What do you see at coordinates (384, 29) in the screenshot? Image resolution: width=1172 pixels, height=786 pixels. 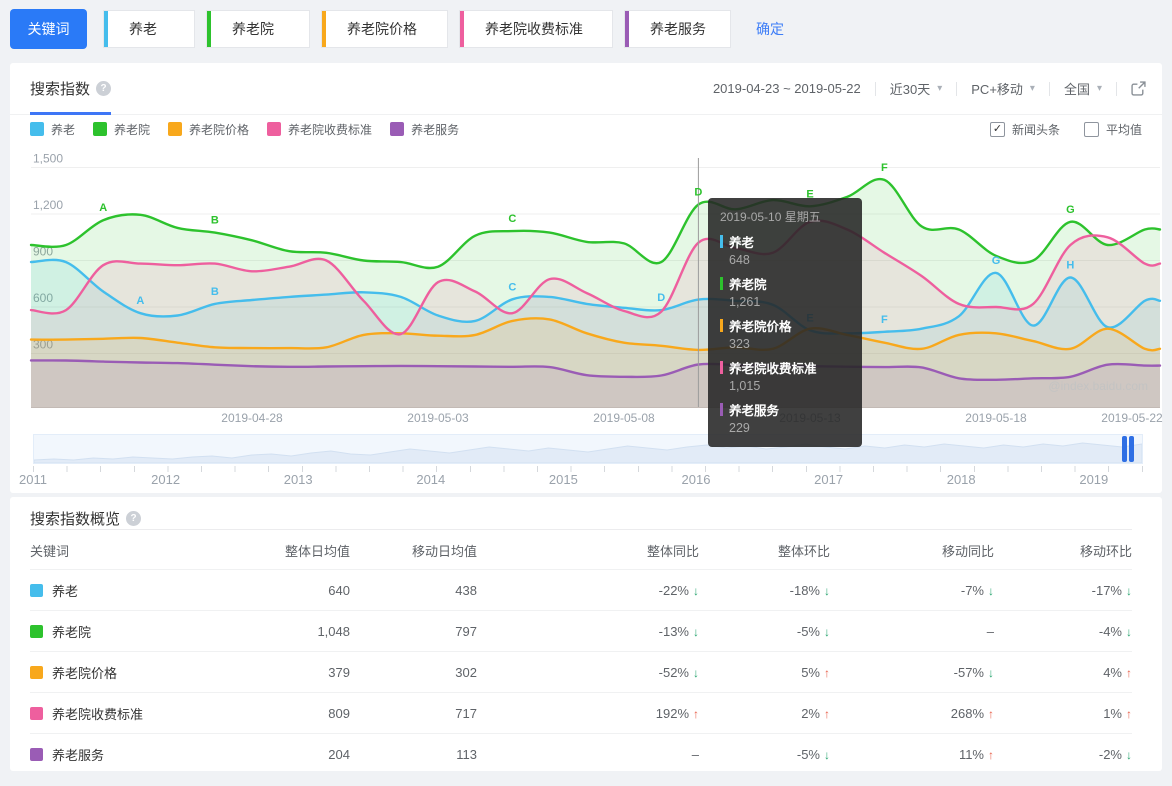 I see `keyword-input-3: 养老院价格` at bounding box center [384, 29].